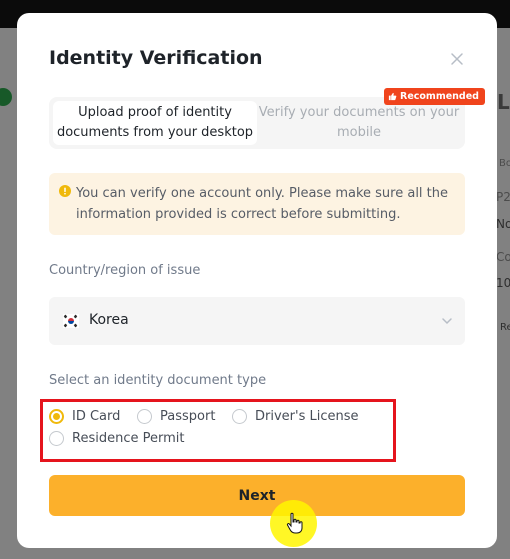 Image resolution: width=510 pixels, height=559 pixels. What do you see at coordinates (257, 495) in the screenshot?
I see `next-button: Next` at bounding box center [257, 495].